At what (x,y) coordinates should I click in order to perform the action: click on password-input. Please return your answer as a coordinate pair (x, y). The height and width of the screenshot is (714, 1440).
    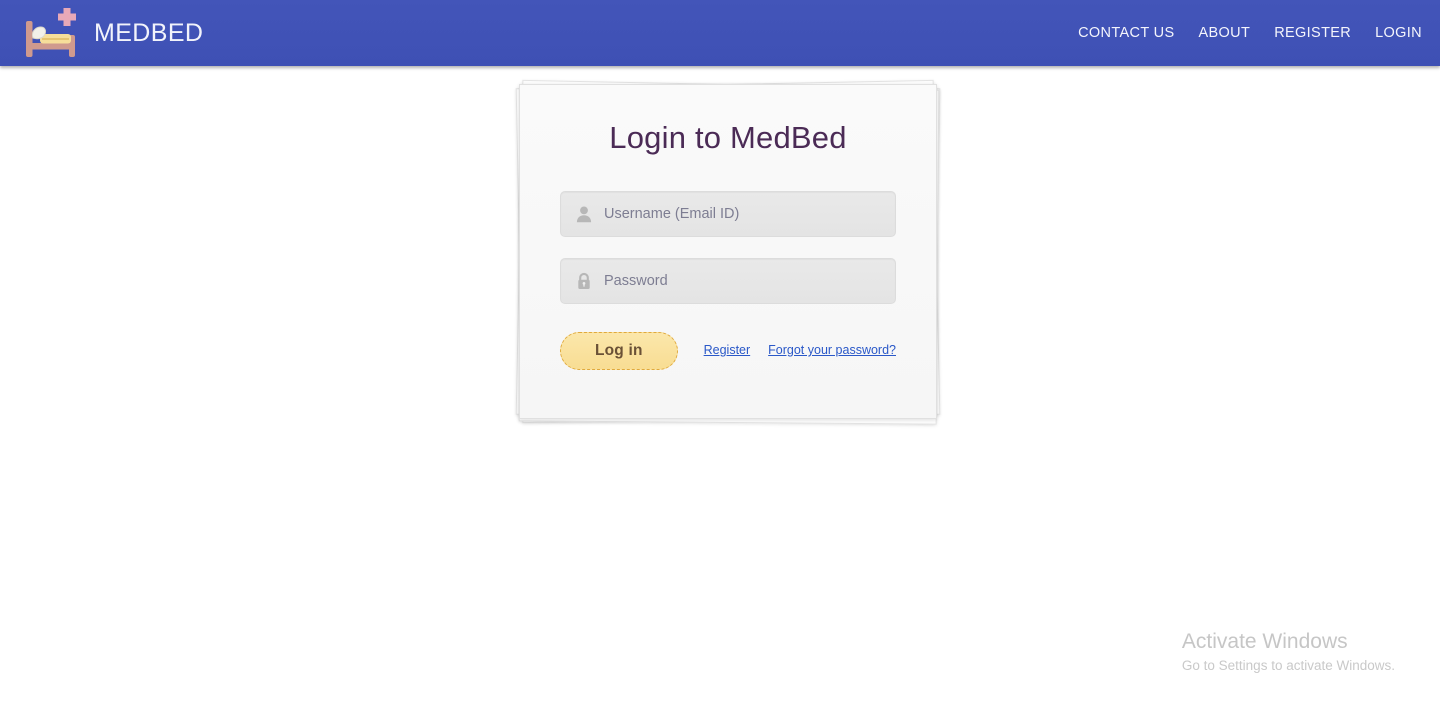
    Looking at the image, I should click on (728, 281).